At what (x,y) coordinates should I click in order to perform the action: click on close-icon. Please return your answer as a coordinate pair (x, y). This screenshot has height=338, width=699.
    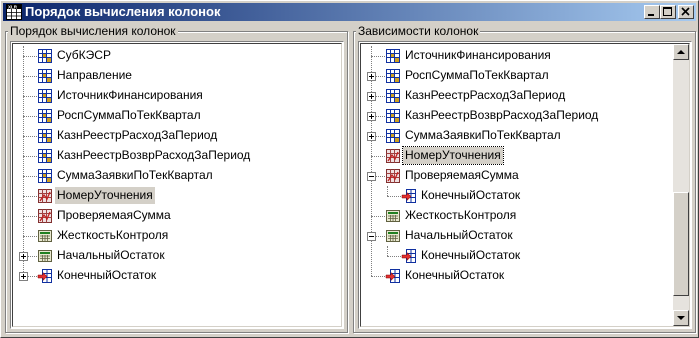
    Looking at the image, I should click on (685, 11).